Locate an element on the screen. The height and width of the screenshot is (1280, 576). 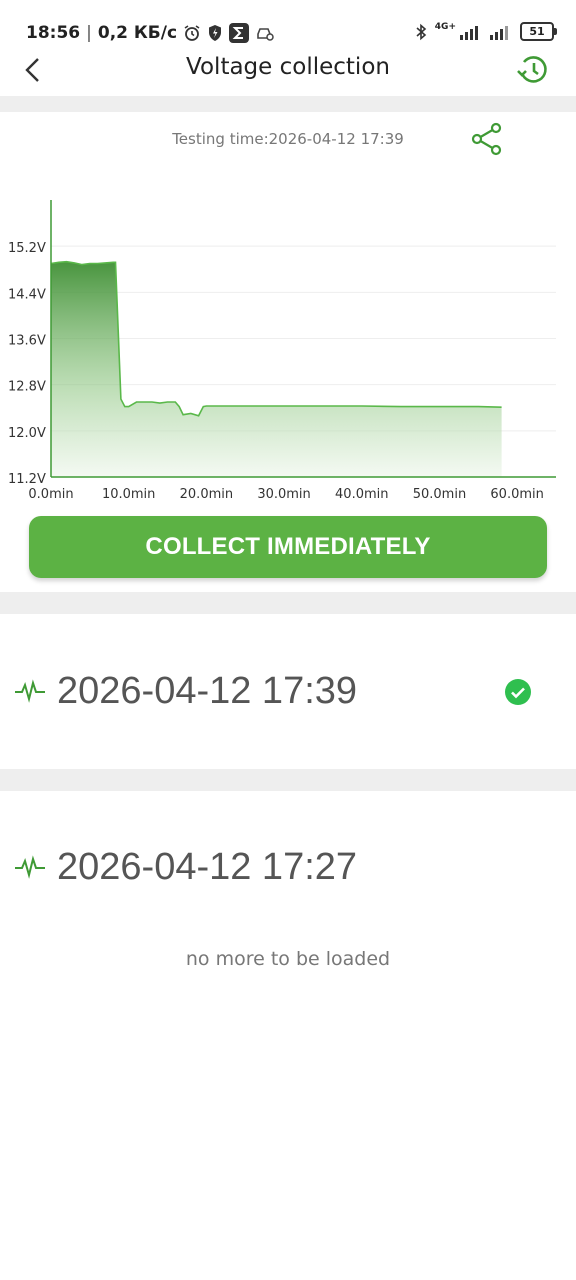
no-more-label: no more to be loaded is located at coordinates (288, 959).